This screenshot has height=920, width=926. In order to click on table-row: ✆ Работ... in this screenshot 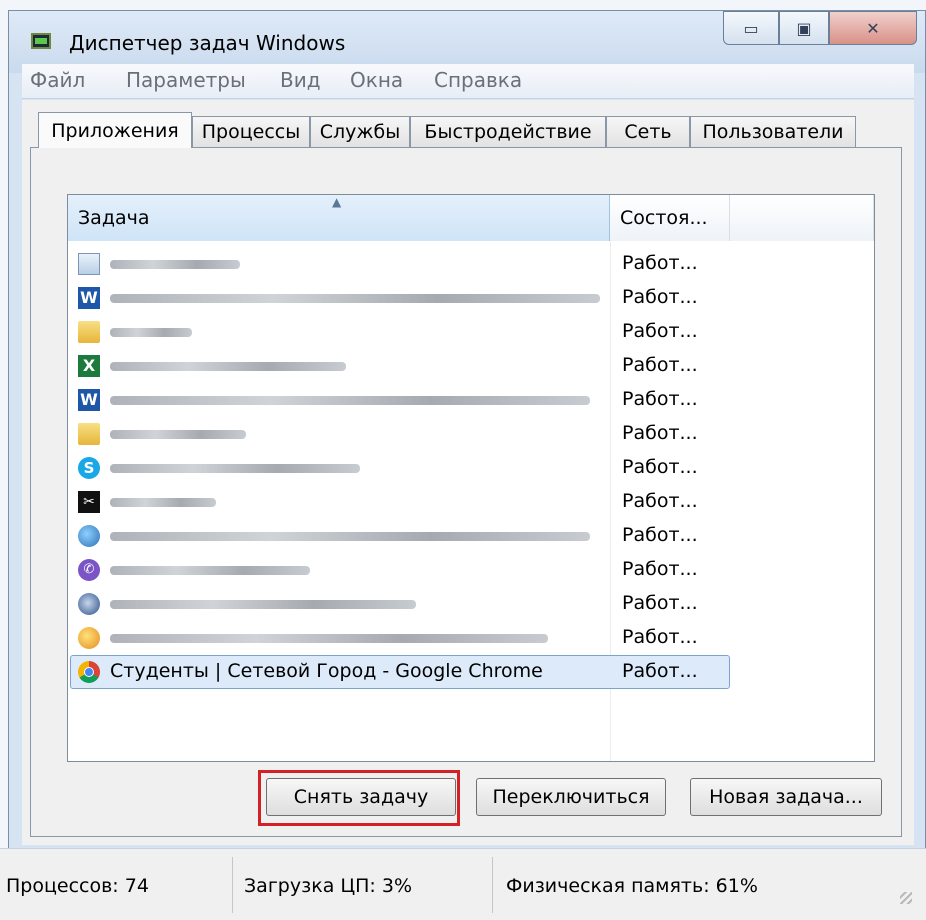, I will do `click(471, 570)`.